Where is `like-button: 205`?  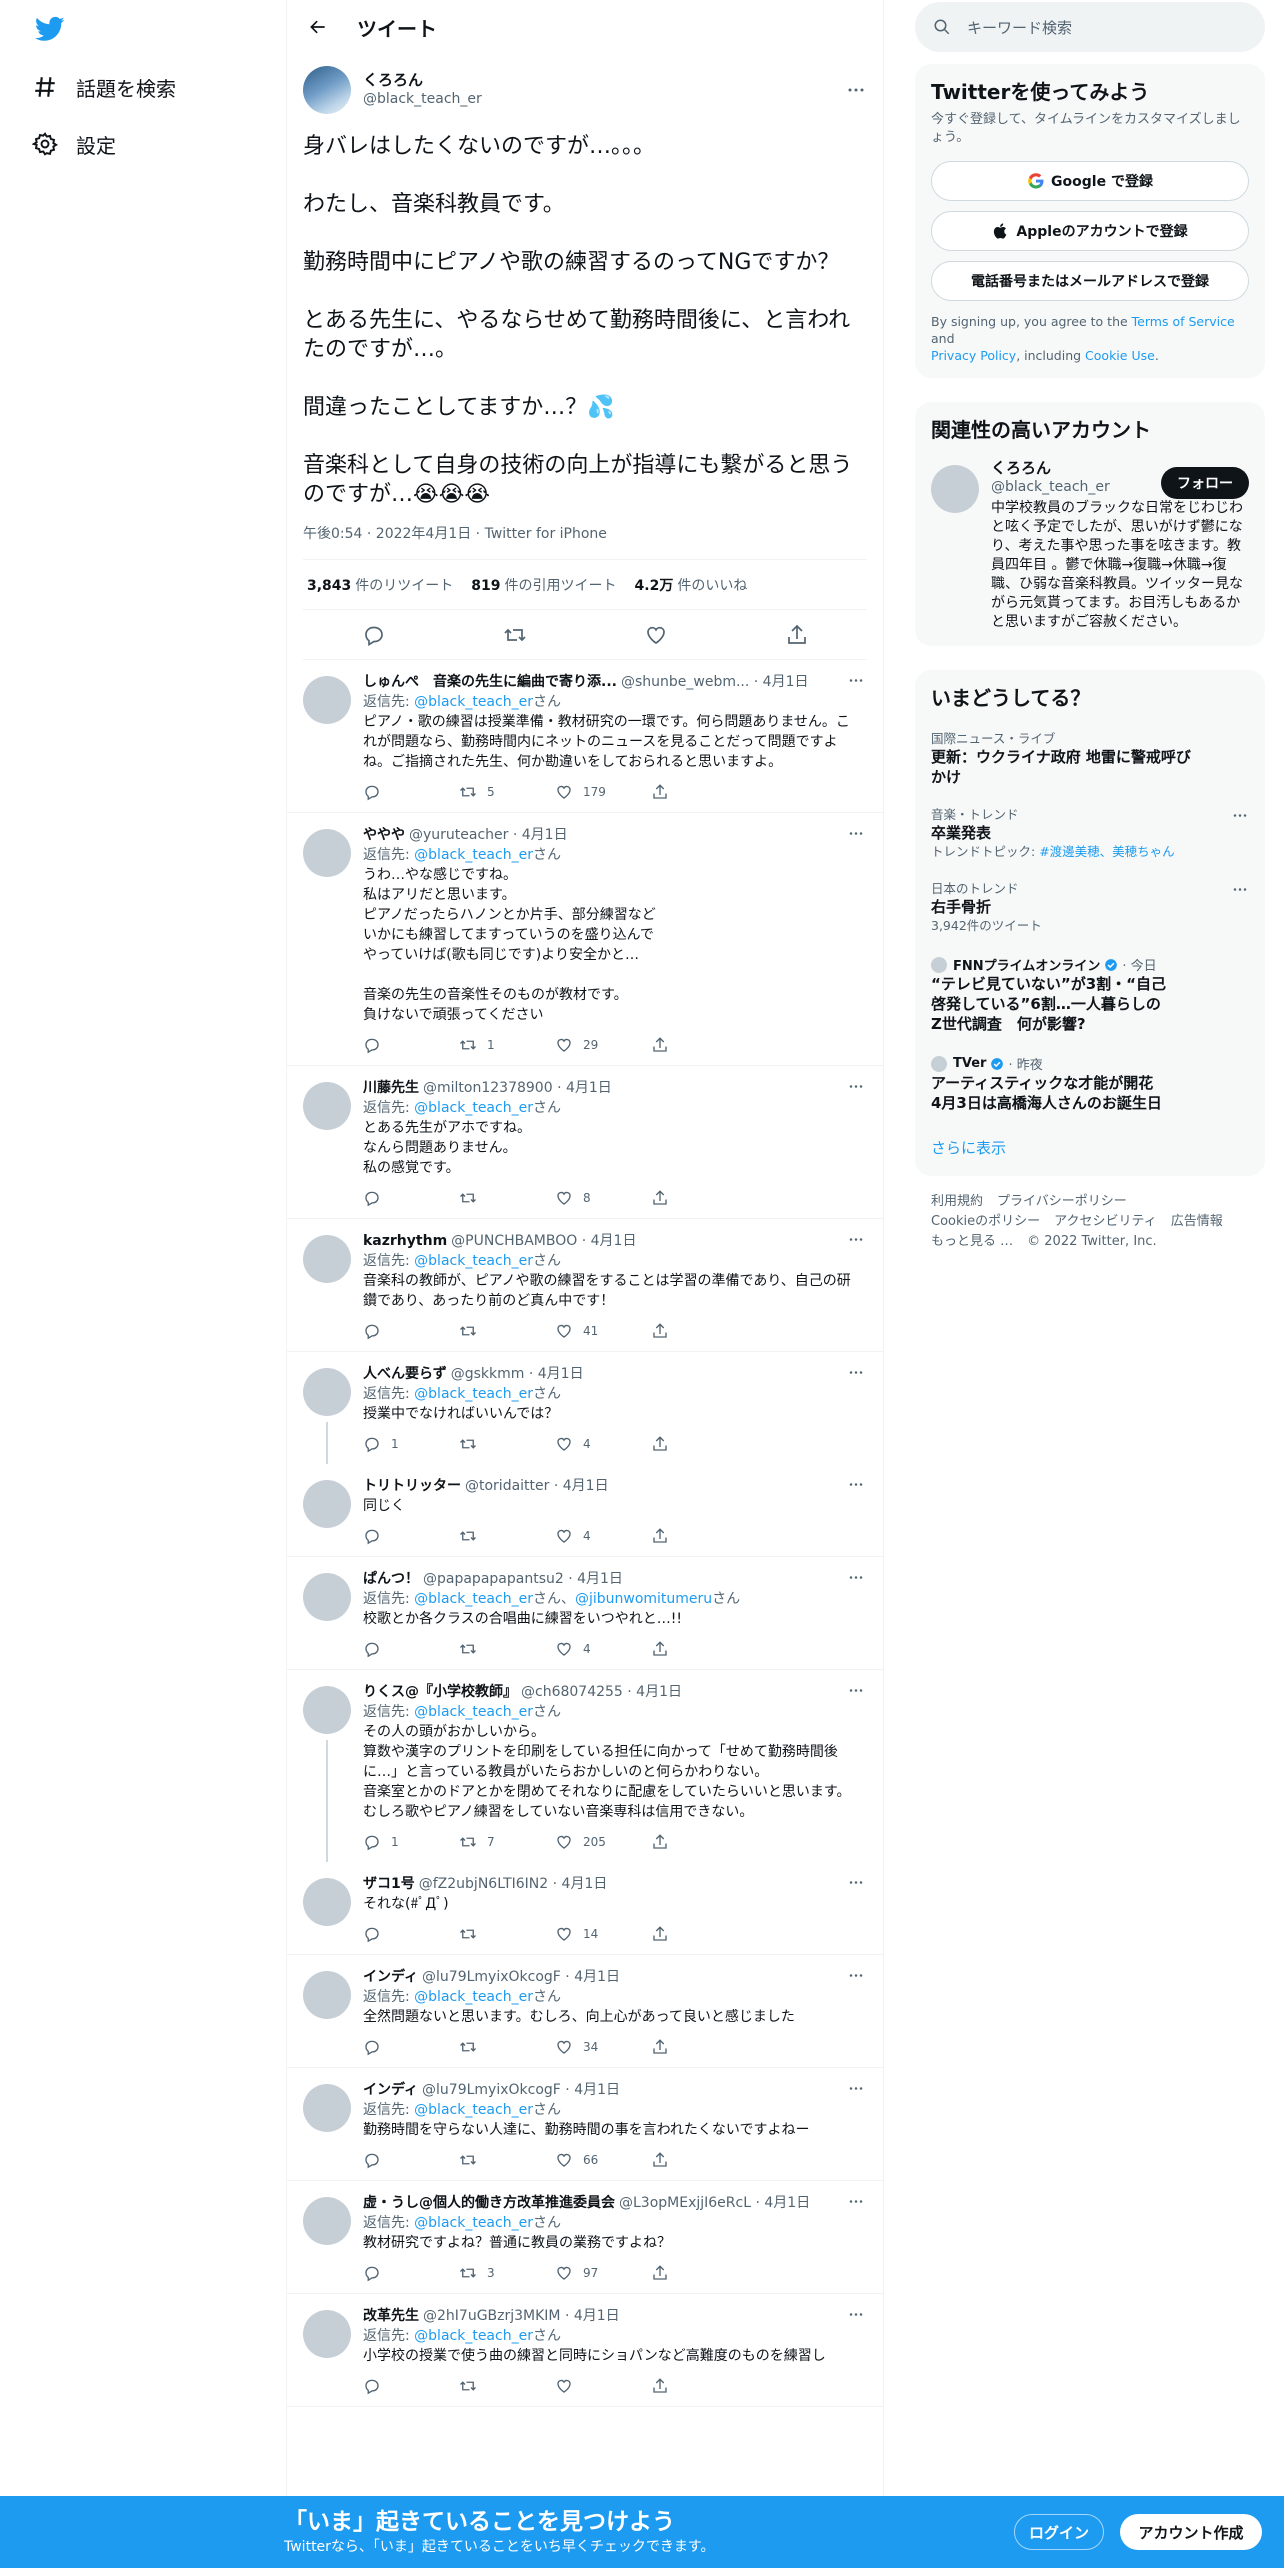
like-button: 205 is located at coordinates (603, 1842).